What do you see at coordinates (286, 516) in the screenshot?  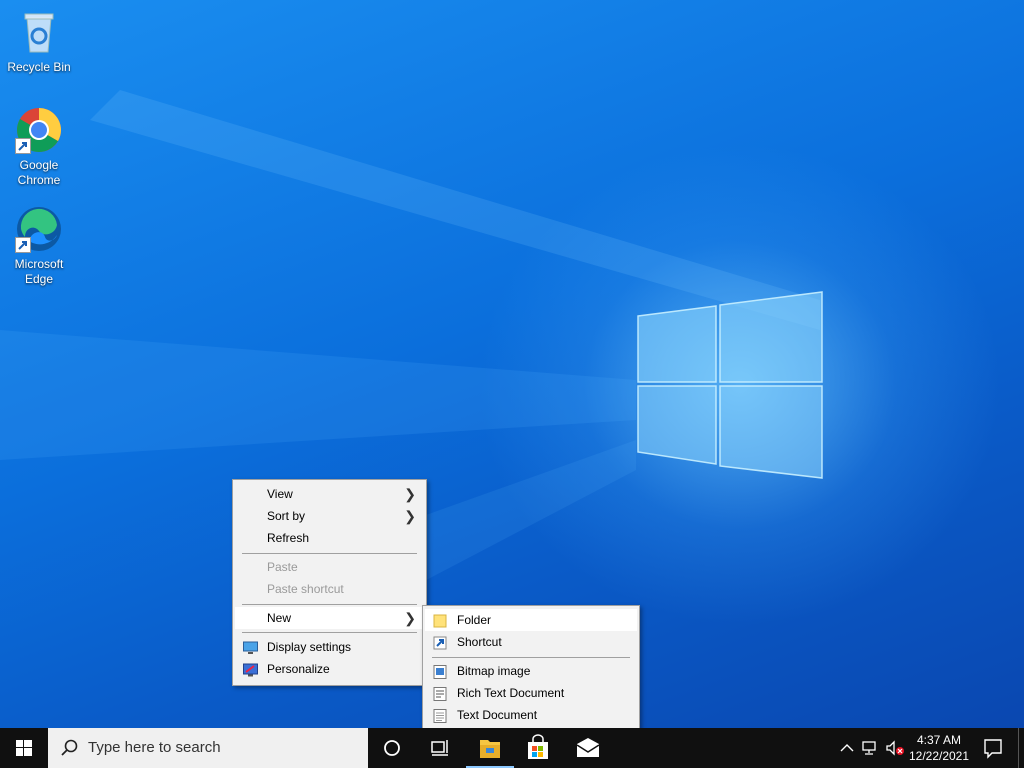 I see `menu-item-label: Sort by` at bounding box center [286, 516].